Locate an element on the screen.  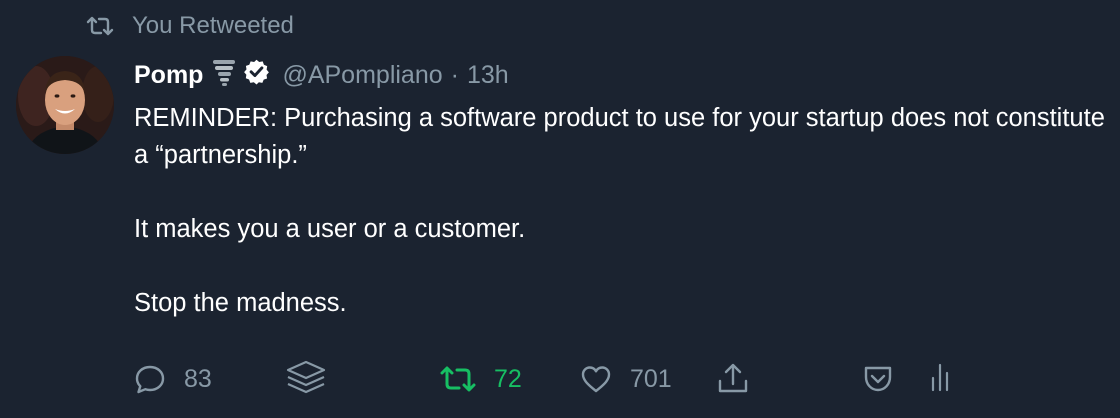
tweet-paragraph: It makes you a user or a customer. is located at coordinates (330, 229).